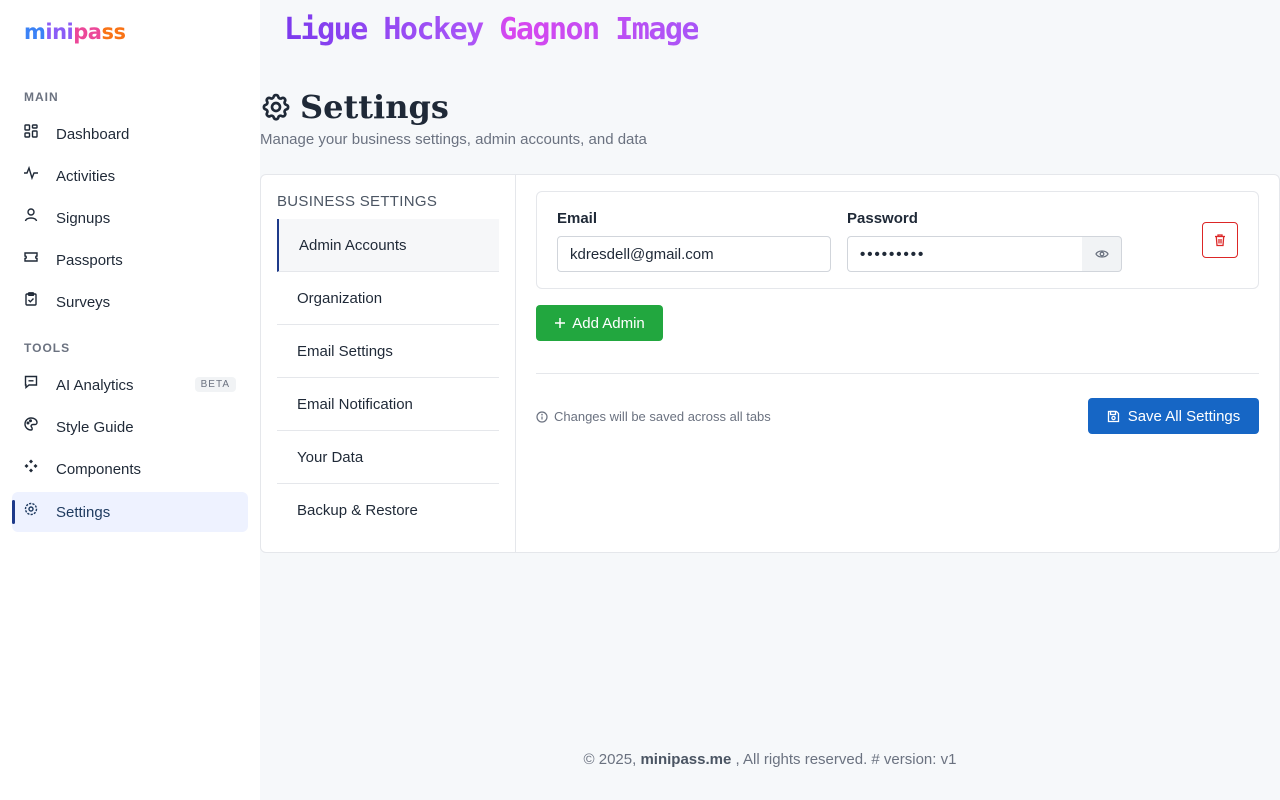  What do you see at coordinates (83, 302) in the screenshot?
I see `sidebar-item-label: Surveys` at bounding box center [83, 302].